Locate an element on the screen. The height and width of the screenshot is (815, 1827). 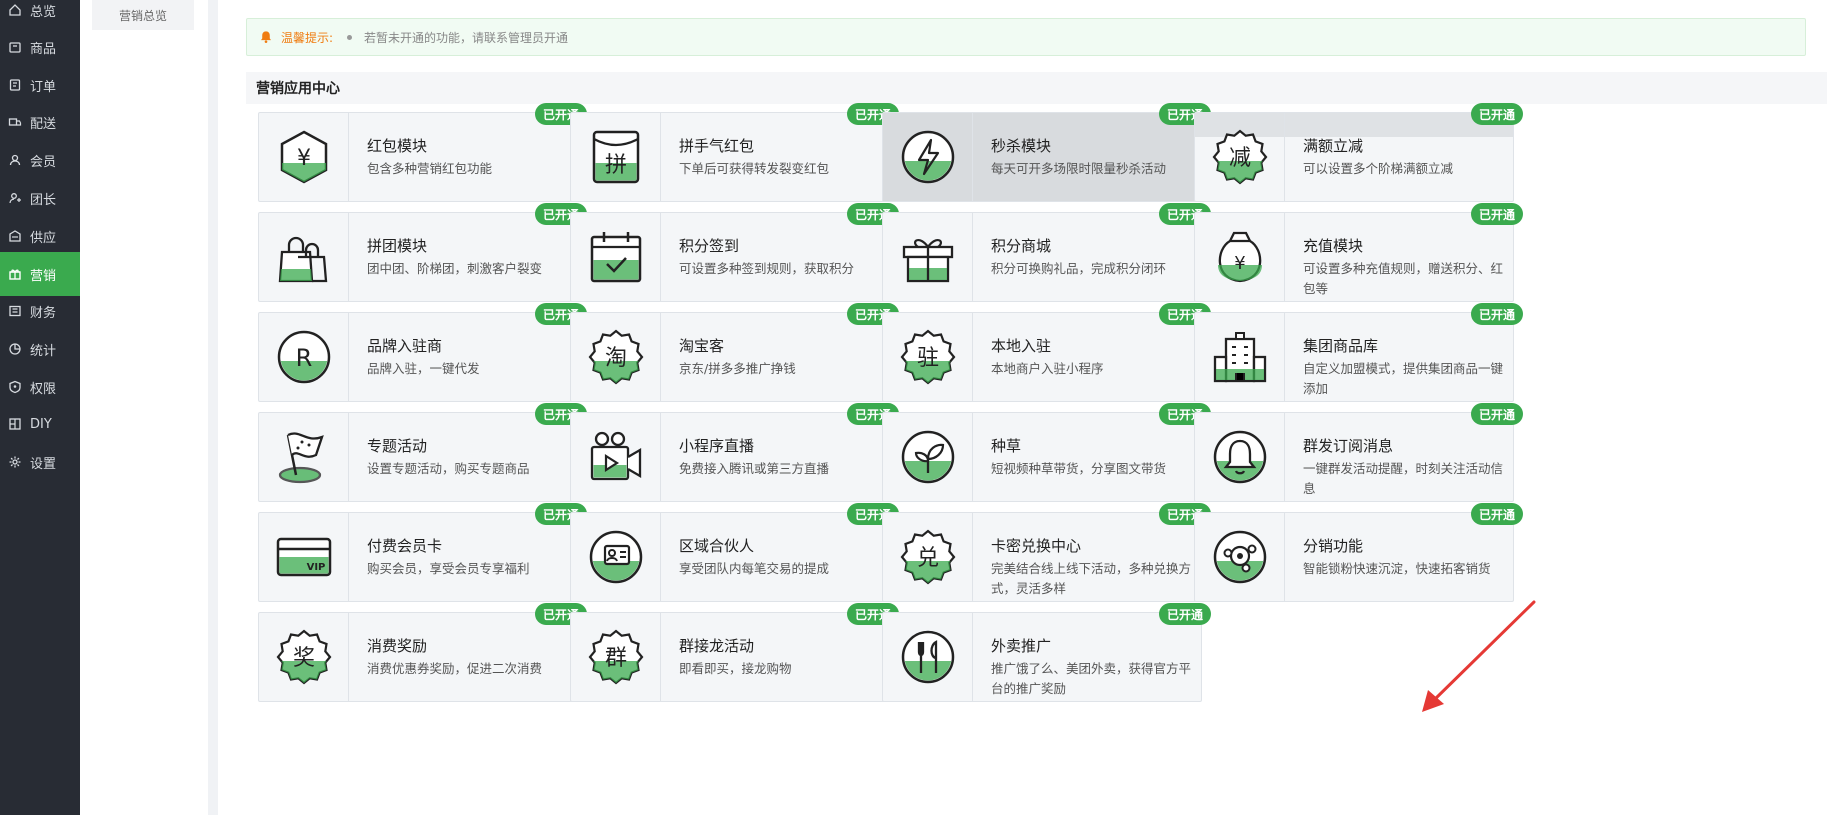
card-title: 区域合伙人 is located at coordinates (717, 546).